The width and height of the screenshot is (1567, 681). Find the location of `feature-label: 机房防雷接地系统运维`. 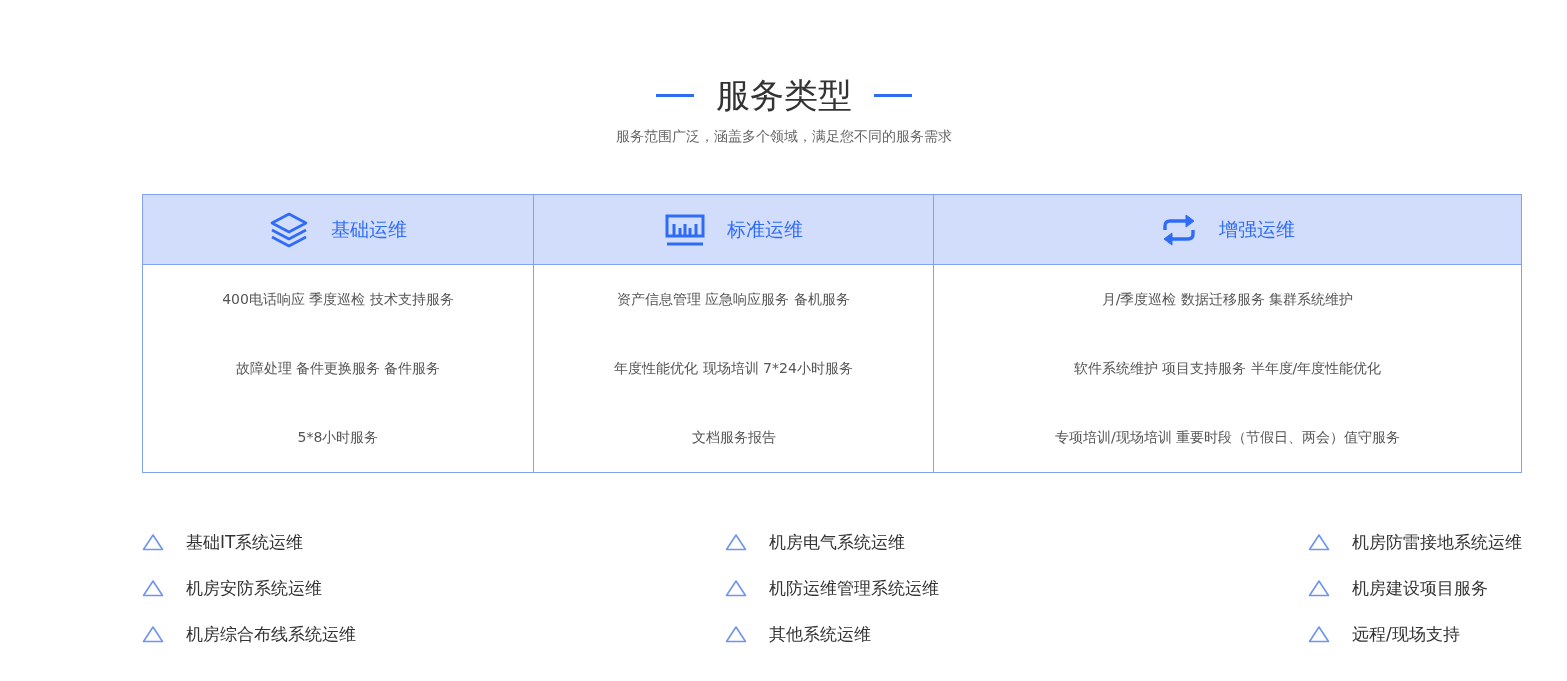

feature-label: 机房防雷接地系统运维 is located at coordinates (1437, 542).